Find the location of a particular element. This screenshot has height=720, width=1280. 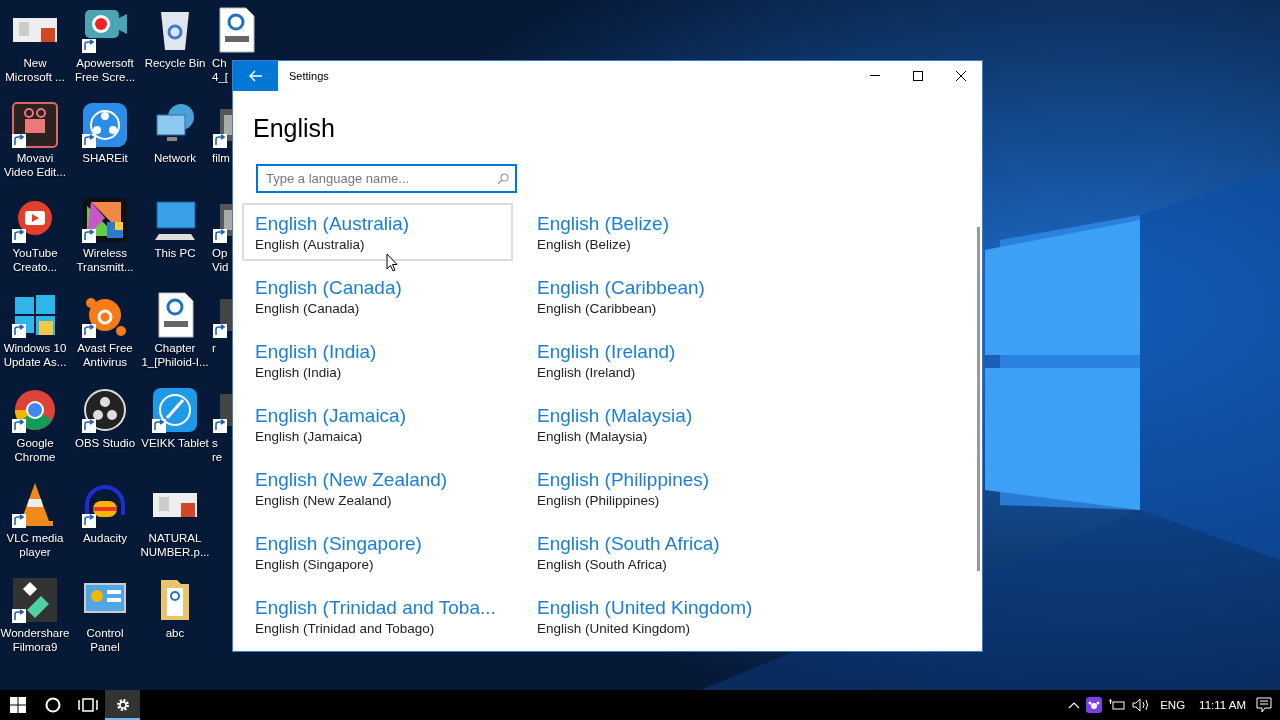

language-item: English (United Kingdom) English (United Kingdom) is located at coordinates (659, 616).